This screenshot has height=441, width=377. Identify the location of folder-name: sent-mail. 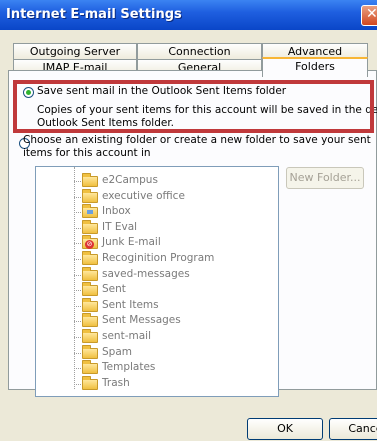
(126, 336).